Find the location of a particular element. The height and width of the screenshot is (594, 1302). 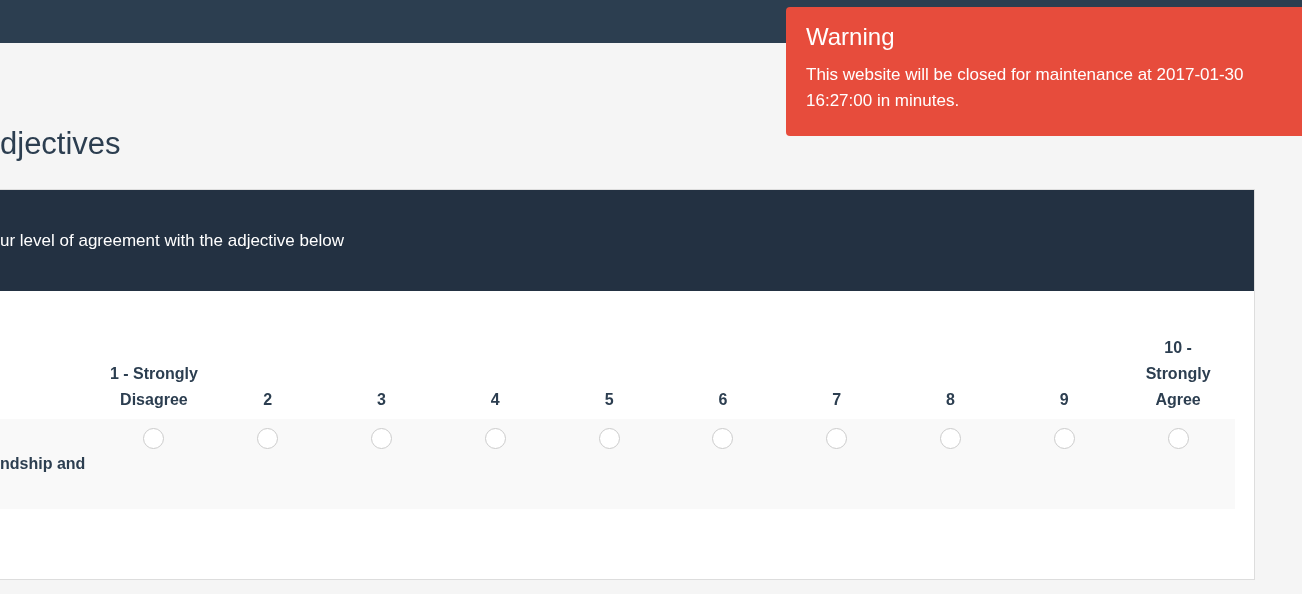

group-title: djectives is located at coordinates (61, 144).